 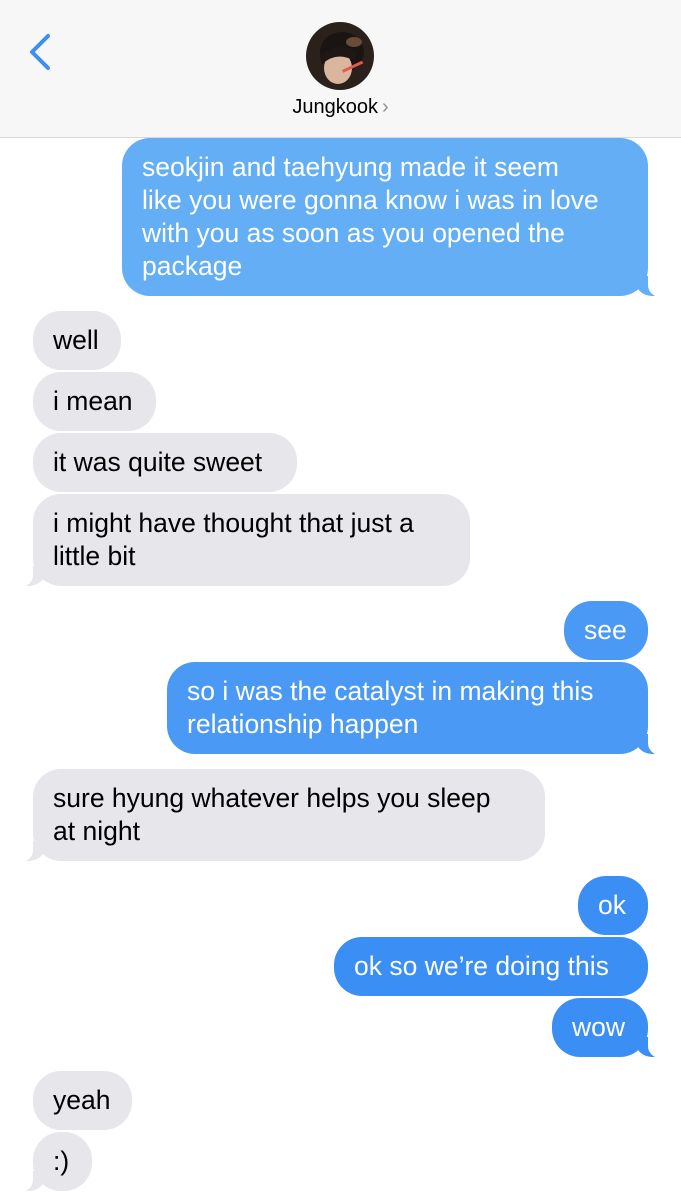 I want to click on chevron-right-icon: ›, so click(x=385, y=107).